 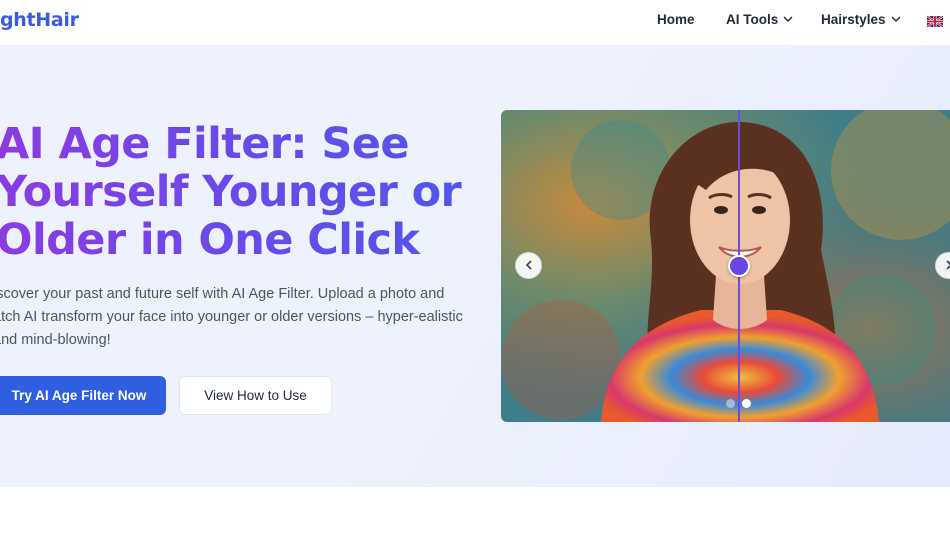 I want to click on uk-flag-icon, so click(x=935, y=21).